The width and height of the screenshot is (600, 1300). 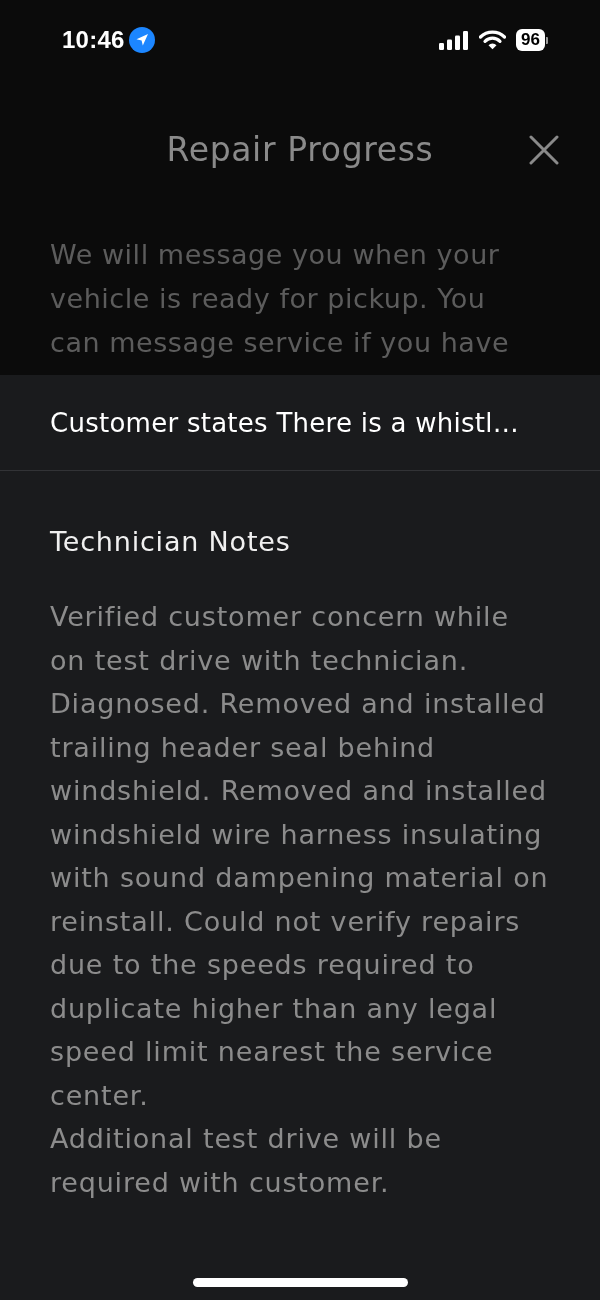 I want to click on battery-level-text: 96, so click(x=530, y=40).